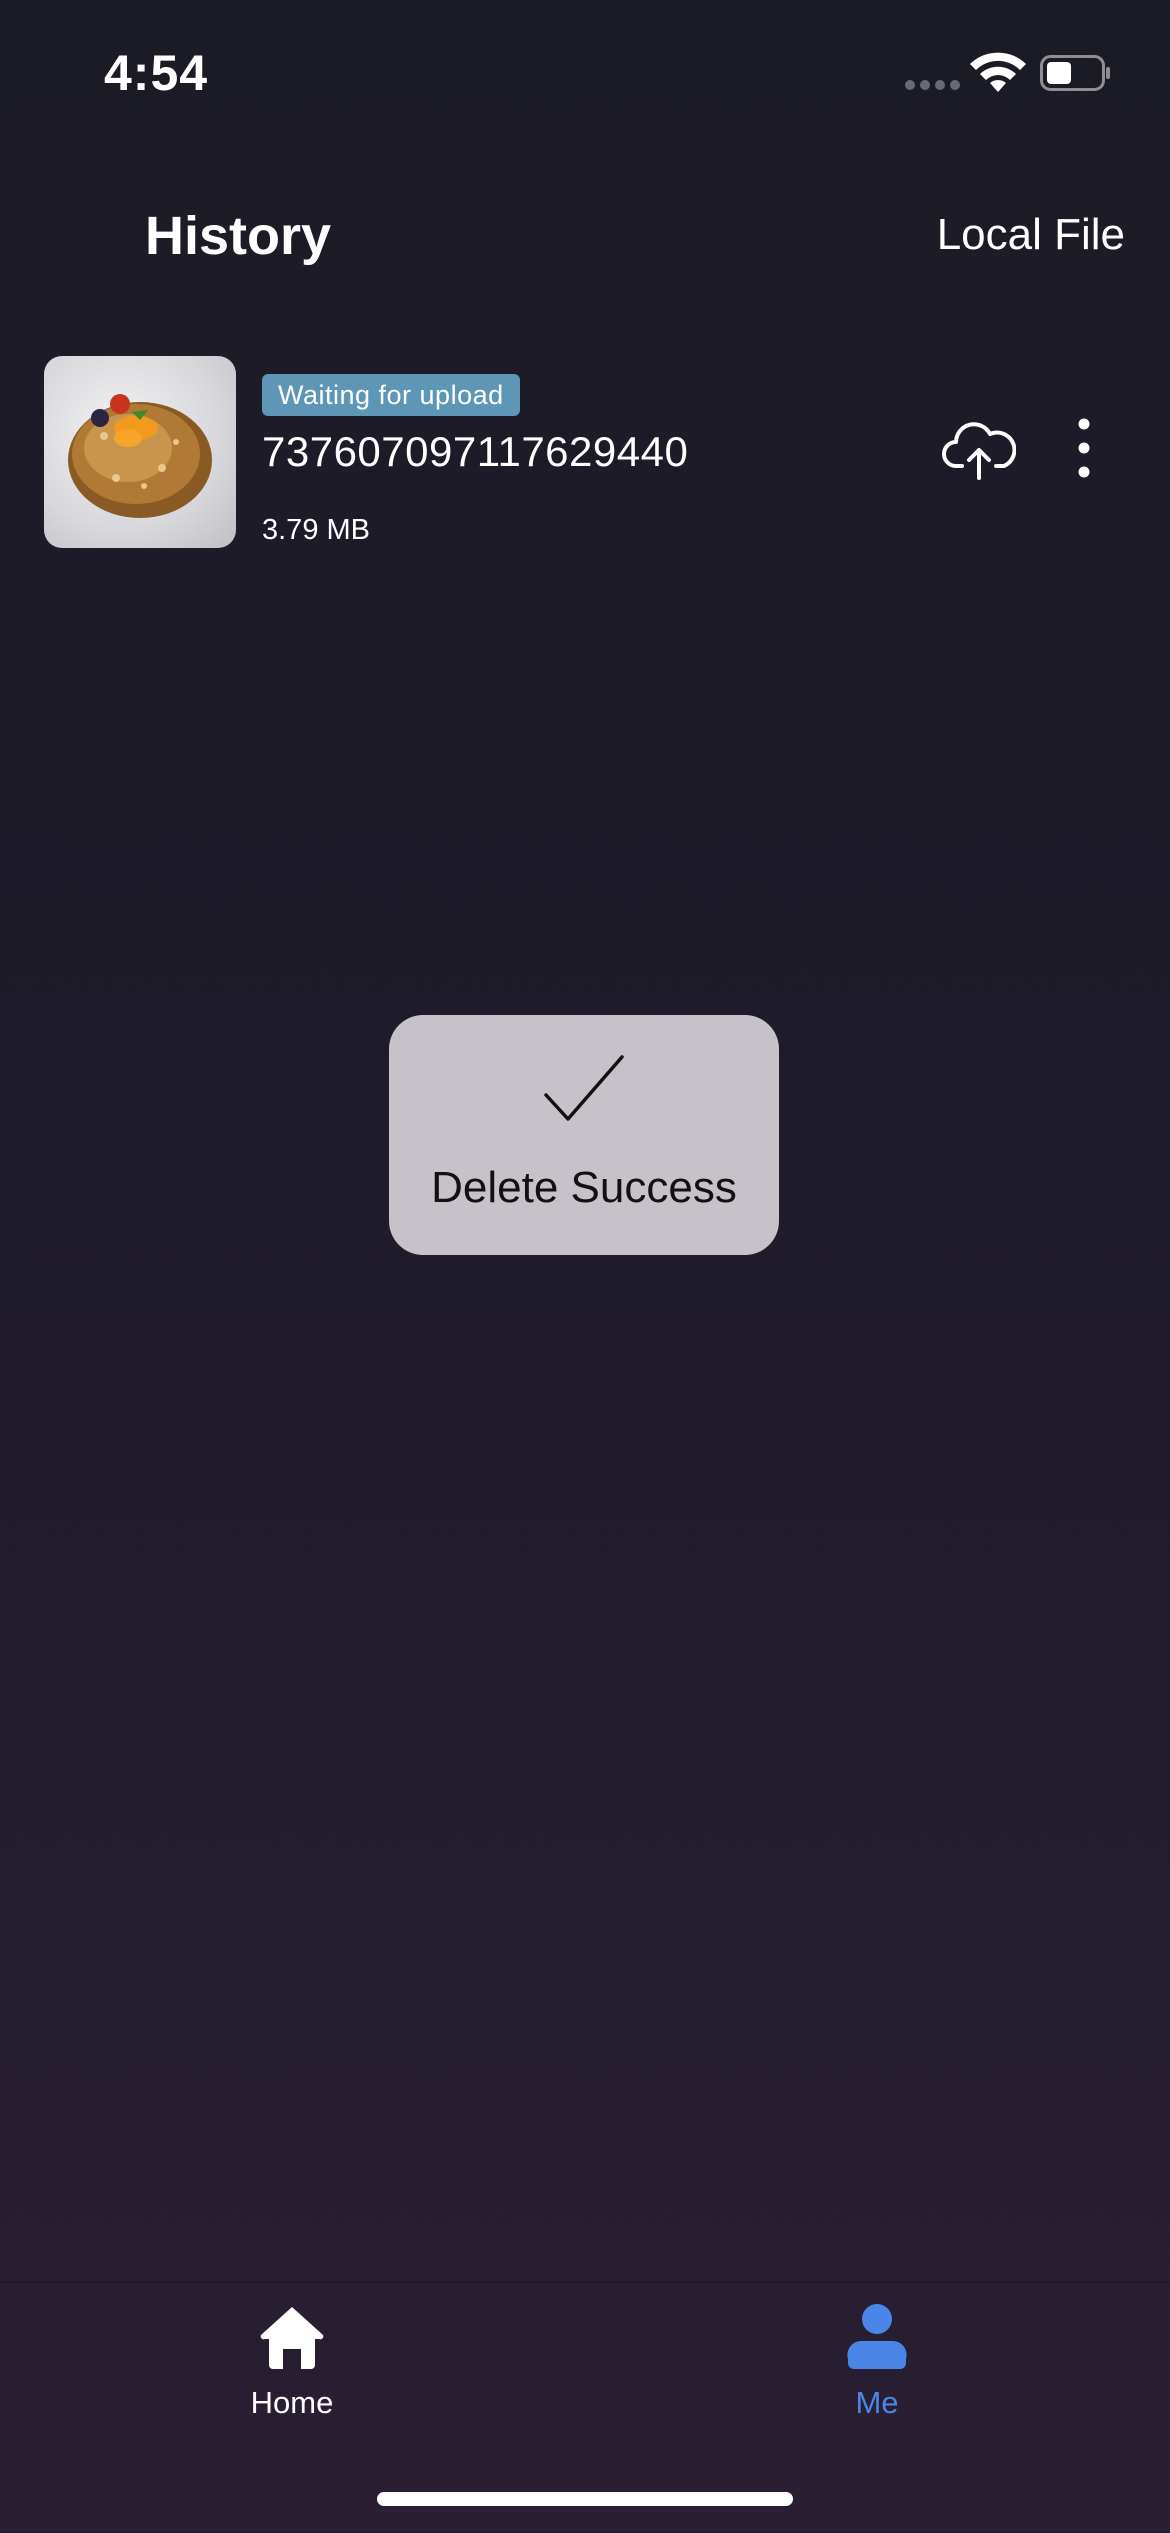  What do you see at coordinates (877, 2336) in the screenshot?
I see `person-icon` at bounding box center [877, 2336].